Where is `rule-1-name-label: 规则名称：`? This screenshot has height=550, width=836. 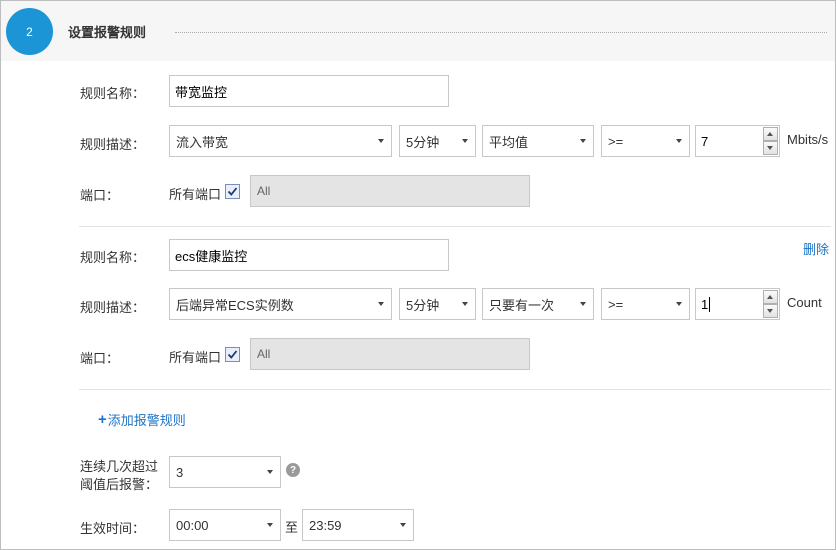 rule-1-name-label: 规则名称： is located at coordinates (113, 93).